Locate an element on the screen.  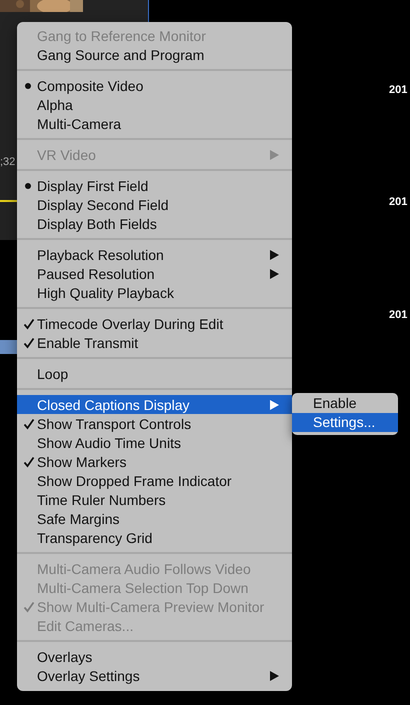
menu-item: Show Dropped Frame Indicator is located at coordinates (154, 480).